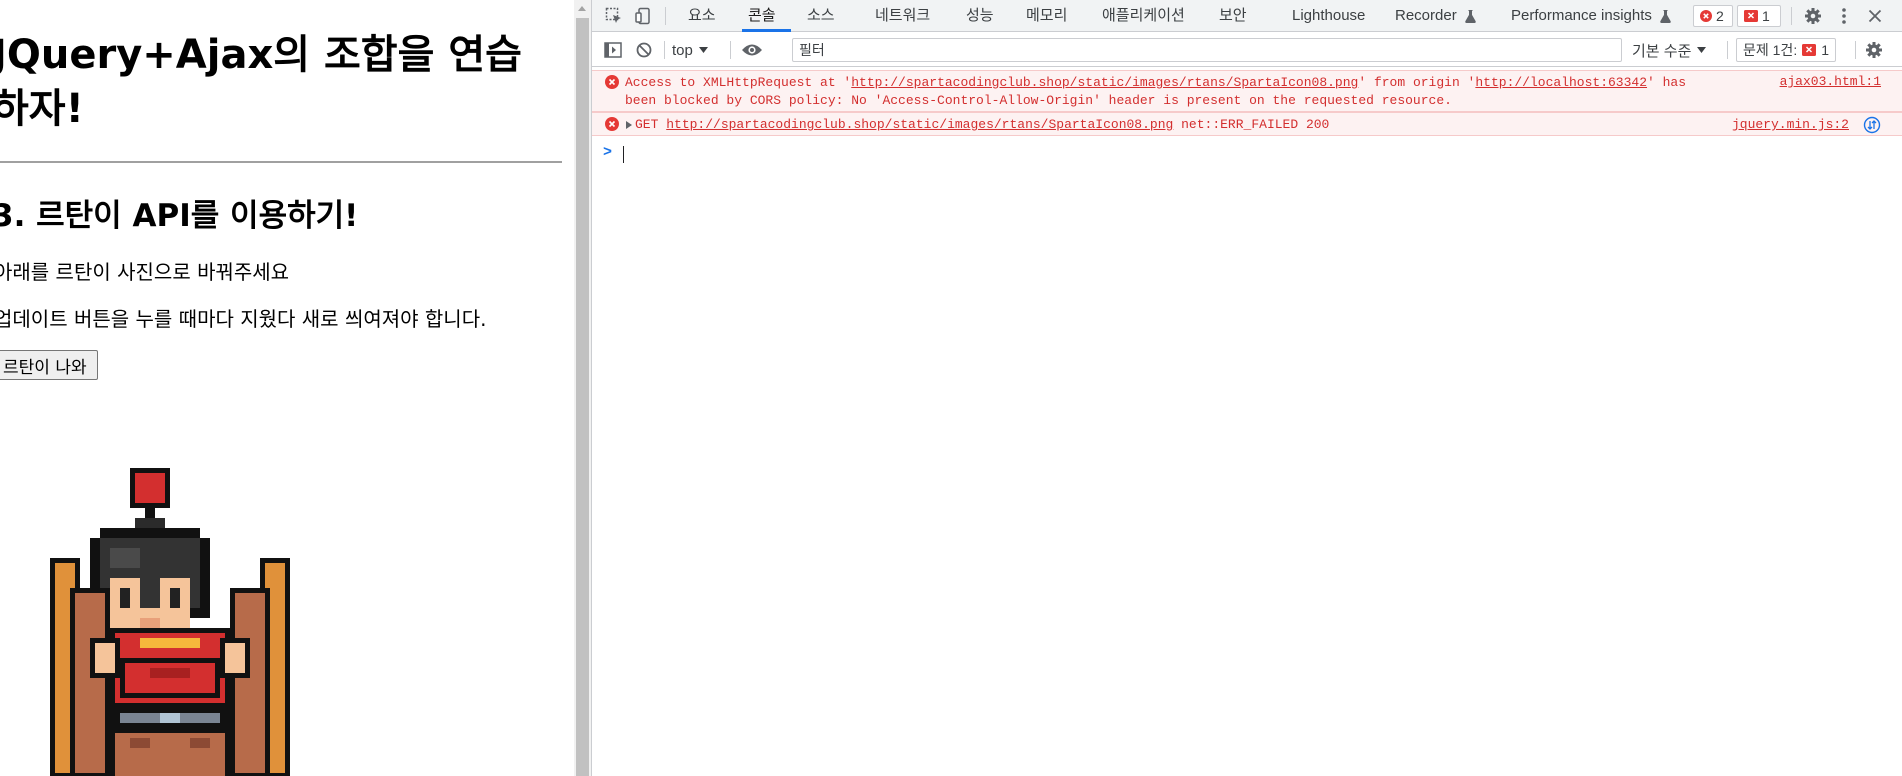 This screenshot has width=1902, height=776. What do you see at coordinates (1662, 51) in the screenshot?
I see `log-levels-value: 기본 수준` at bounding box center [1662, 51].